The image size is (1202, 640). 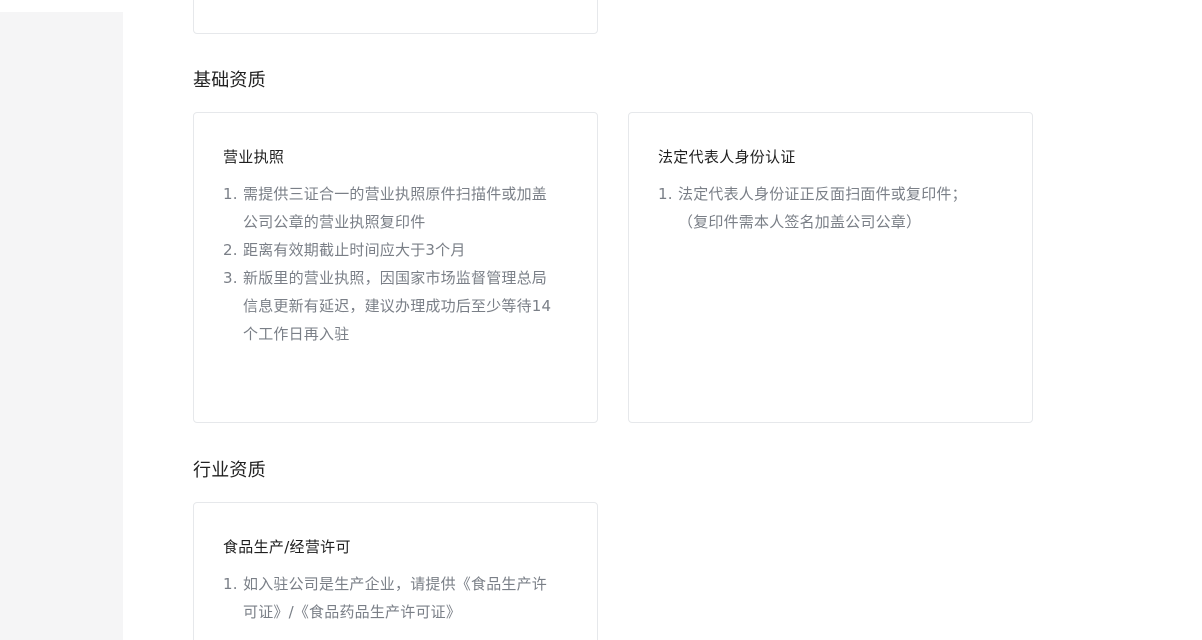 I want to click on requirement-list: 1. 如入驻公司是生产企业，请提供《食品生产许可证》/《食品药品生产许可证》, so click(x=388, y=598).